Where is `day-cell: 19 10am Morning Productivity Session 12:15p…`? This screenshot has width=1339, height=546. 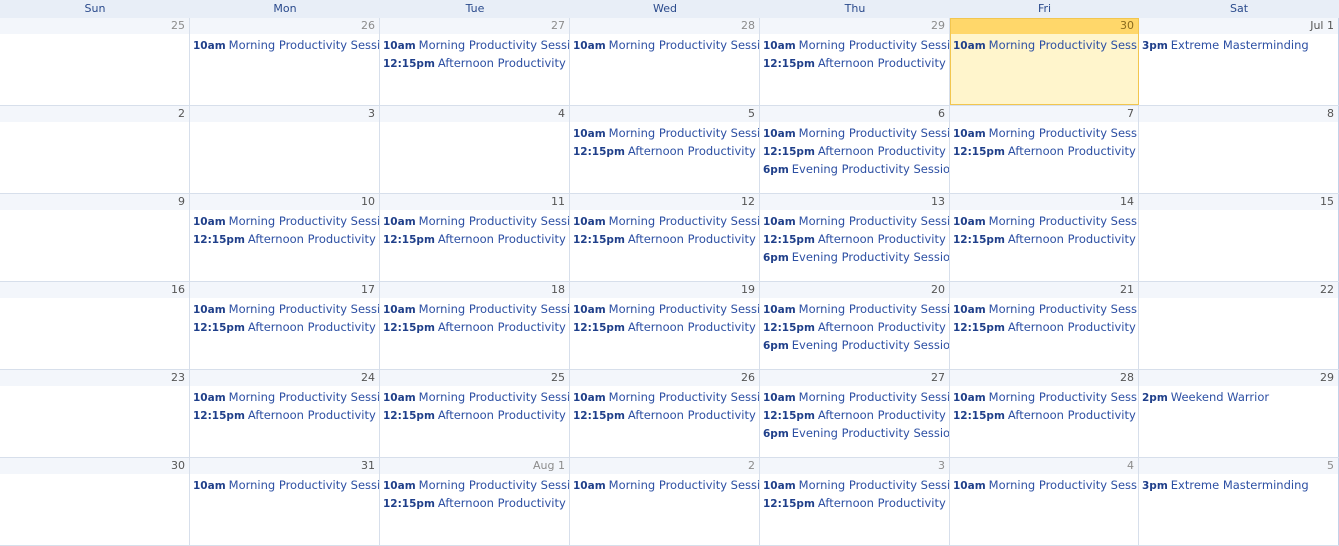
day-cell: 19 10am Morning Productivity Session 12:15p… is located at coordinates (665, 325).